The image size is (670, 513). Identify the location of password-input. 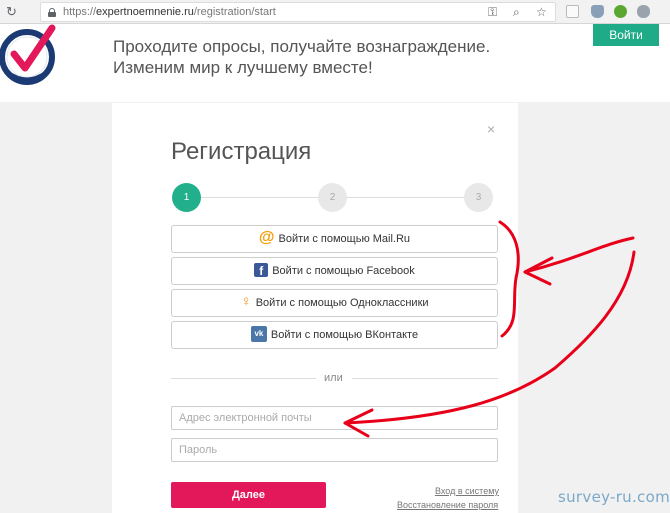
(334, 450).